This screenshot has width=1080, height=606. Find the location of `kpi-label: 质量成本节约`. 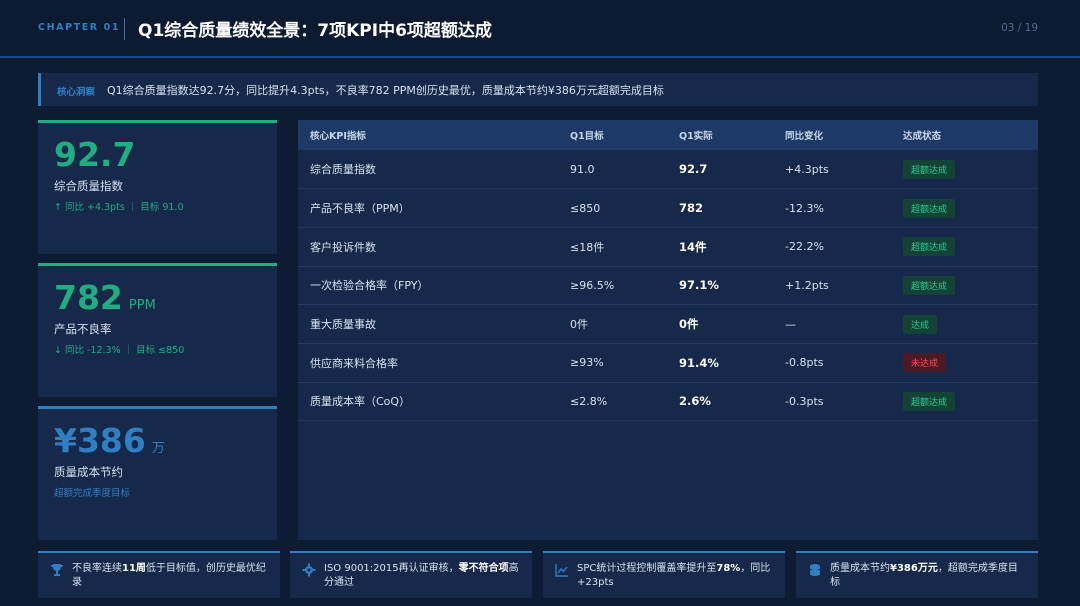

kpi-label: 质量成本节约 is located at coordinates (88, 472).